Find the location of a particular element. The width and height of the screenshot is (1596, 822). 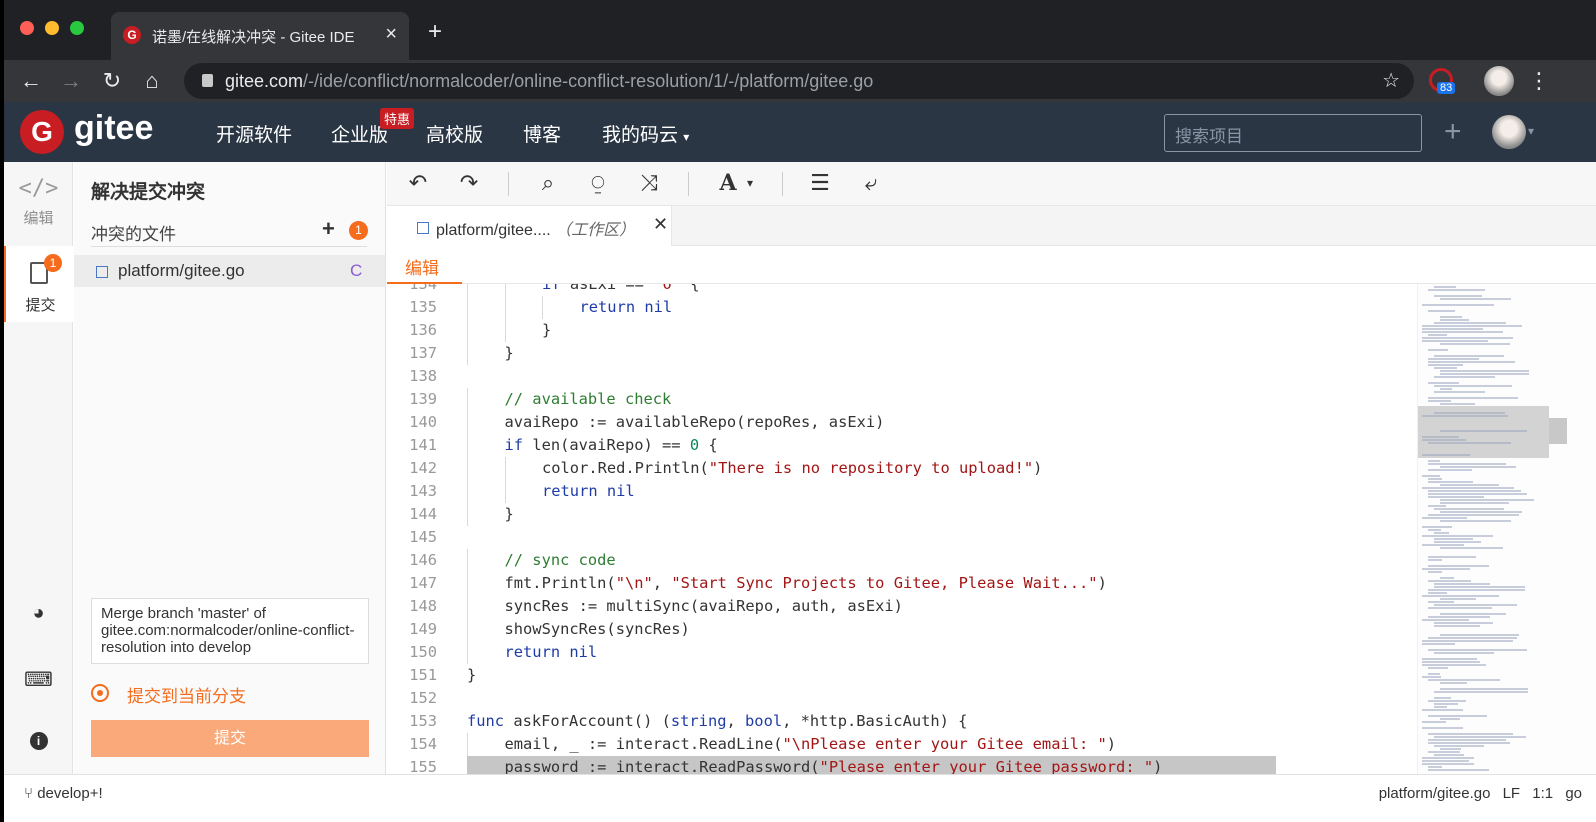

line-number: 153 is located at coordinates (423, 721).